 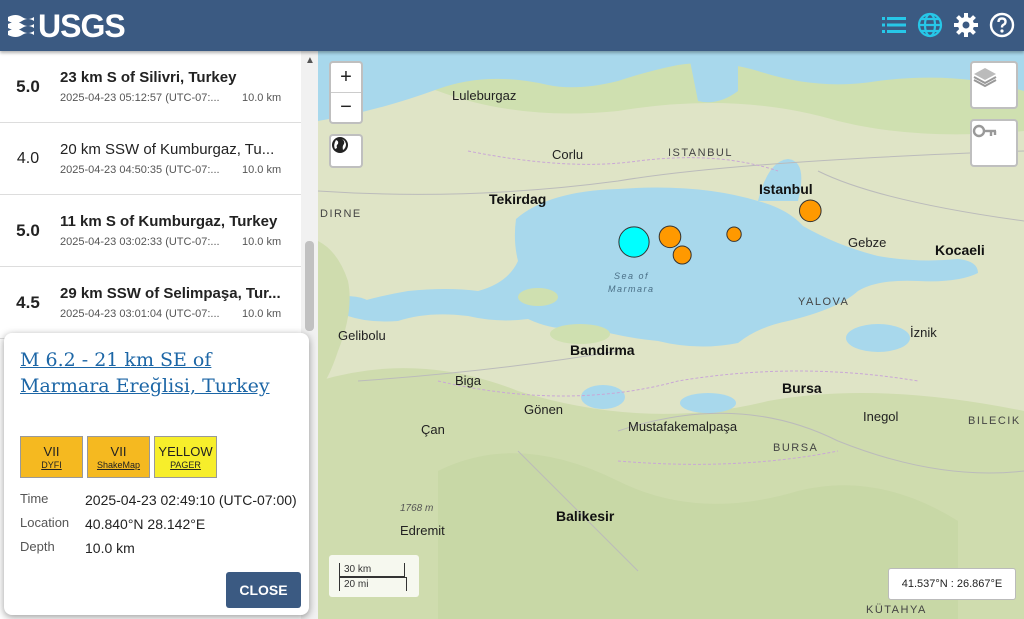 I want to click on key-icon, so click(x=984, y=131).